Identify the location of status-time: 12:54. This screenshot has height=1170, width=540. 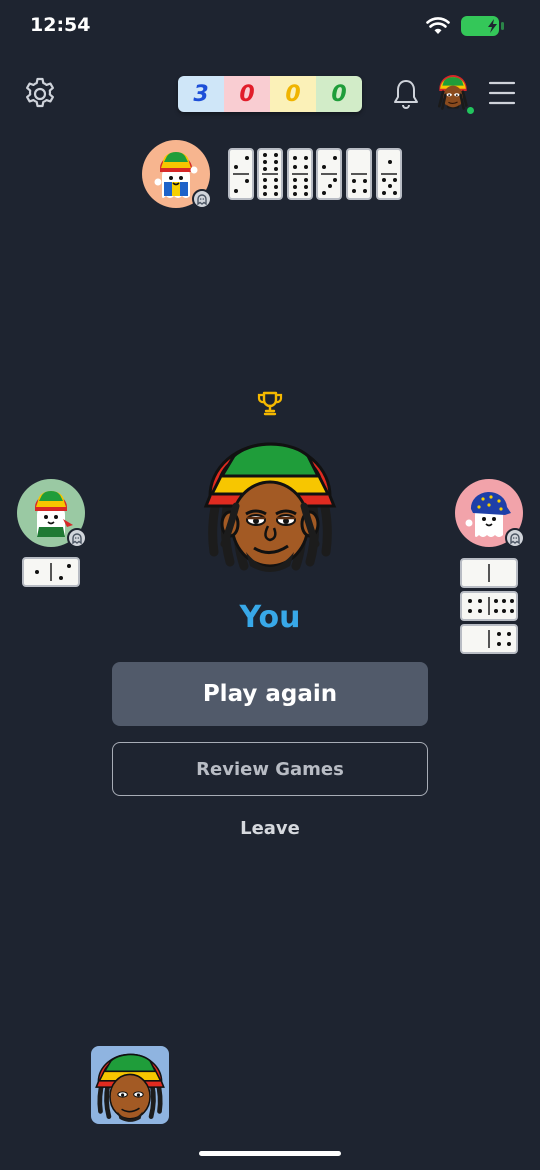
(60, 25).